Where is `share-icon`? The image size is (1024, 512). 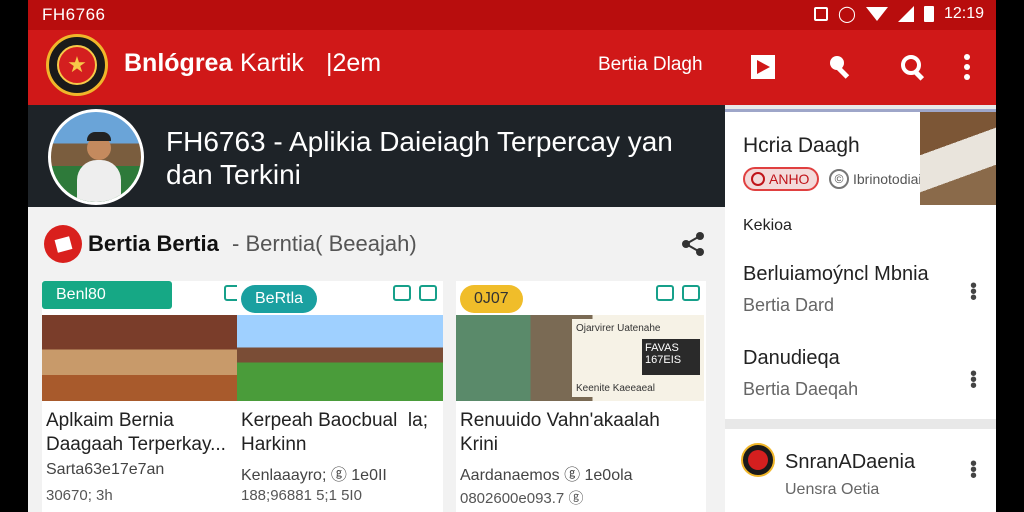 share-icon is located at coordinates (693, 244).